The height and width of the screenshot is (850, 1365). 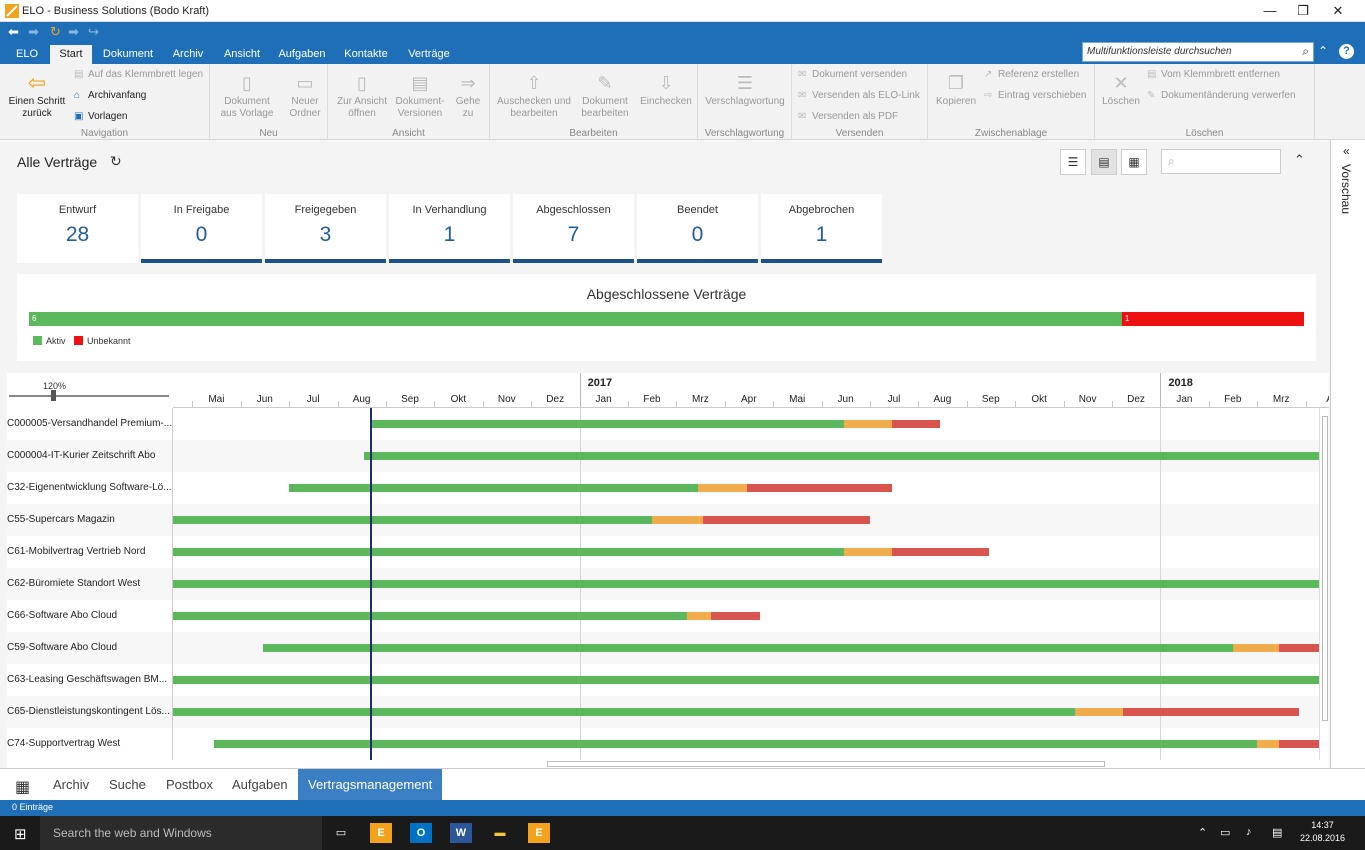 I want to click on contract-row-label: C74-Supportvertrag West, so click(x=89, y=744).